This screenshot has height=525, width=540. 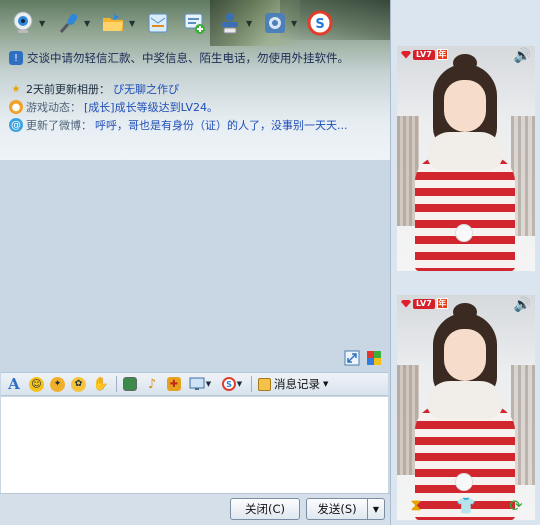 What do you see at coordinates (200, 384) in the screenshot?
I see `screenshot-icon: ▼` at bounding box center [200, 384].